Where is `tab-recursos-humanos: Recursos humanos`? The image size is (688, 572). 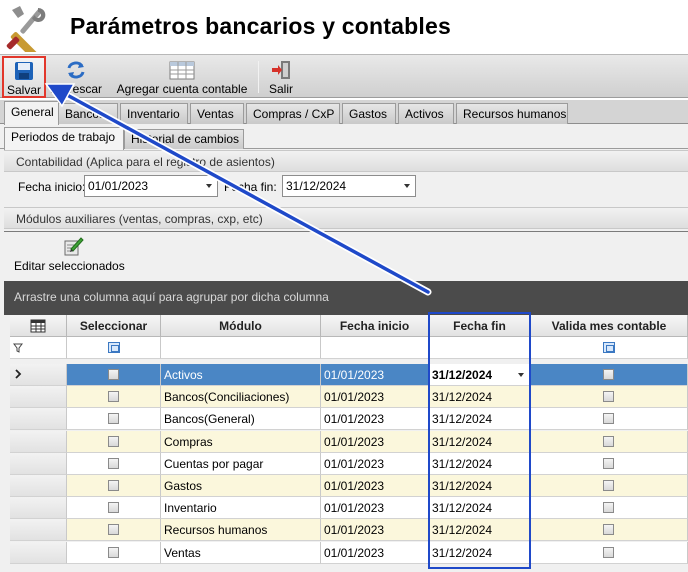
tab-recursos-humanos: Recursos humanos is located at coordinates (512, 113).